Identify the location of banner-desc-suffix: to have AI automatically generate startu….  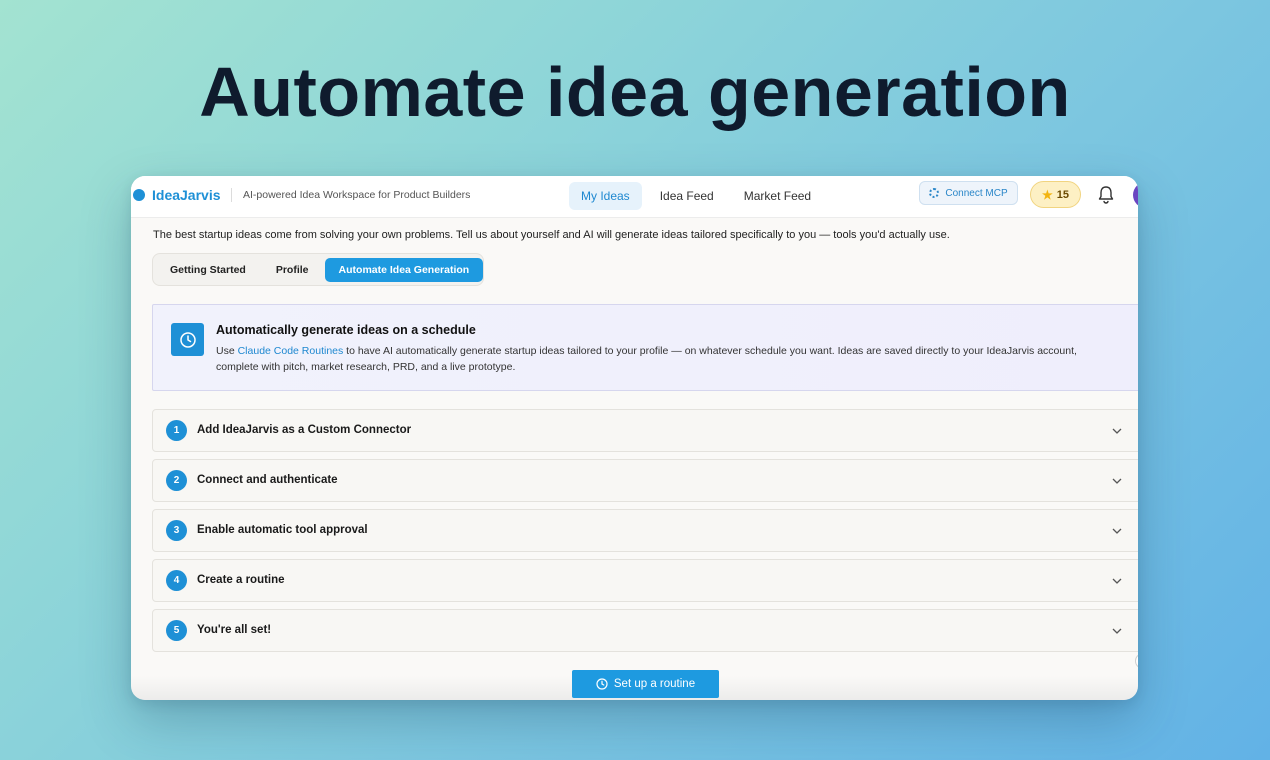
(646, 359).